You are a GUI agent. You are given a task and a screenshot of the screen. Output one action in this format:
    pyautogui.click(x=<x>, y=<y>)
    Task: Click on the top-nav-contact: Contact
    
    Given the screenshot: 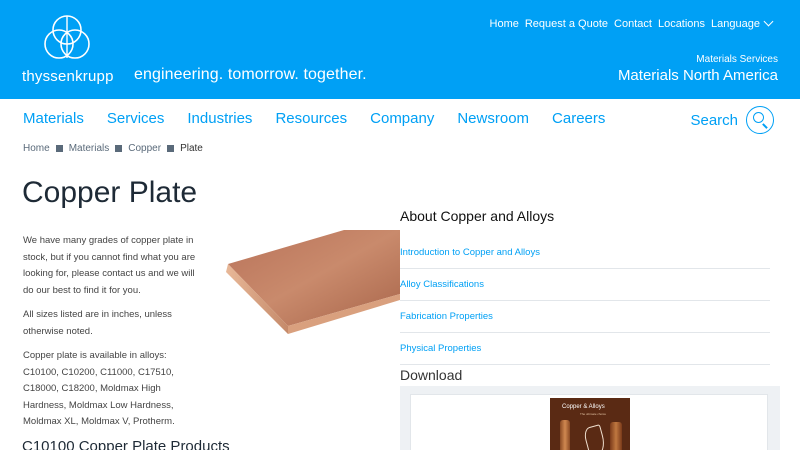 What is the action you would take?
    pyautogui.click(x=633, y=24)
    